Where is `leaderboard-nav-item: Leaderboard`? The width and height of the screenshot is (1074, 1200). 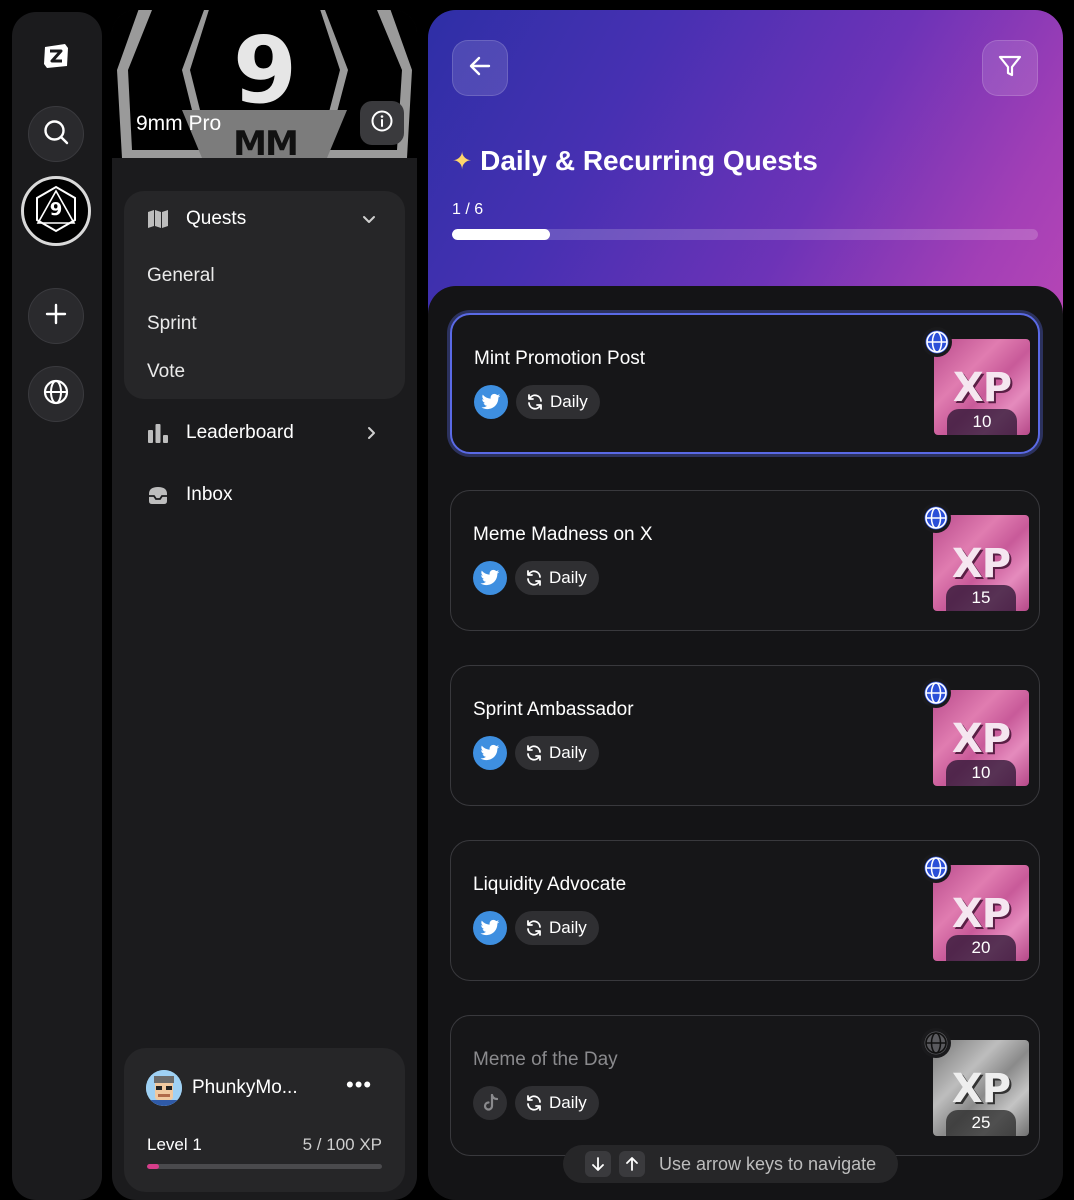 leaderboard-nav-item: Leaderboard is located at coordinates (266, 433).